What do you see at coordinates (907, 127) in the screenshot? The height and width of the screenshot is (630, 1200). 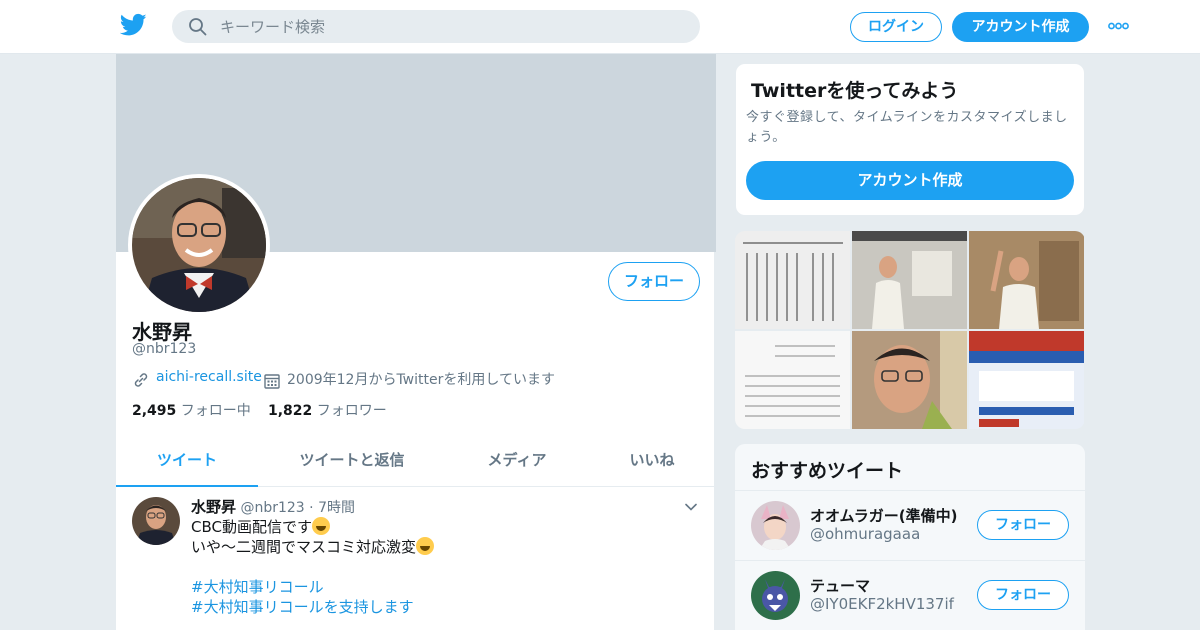 I see `signup-card-description: 今すぐ登録して、タイムラインをカスタマイズしましょう。` at bounding box center [907, 127].